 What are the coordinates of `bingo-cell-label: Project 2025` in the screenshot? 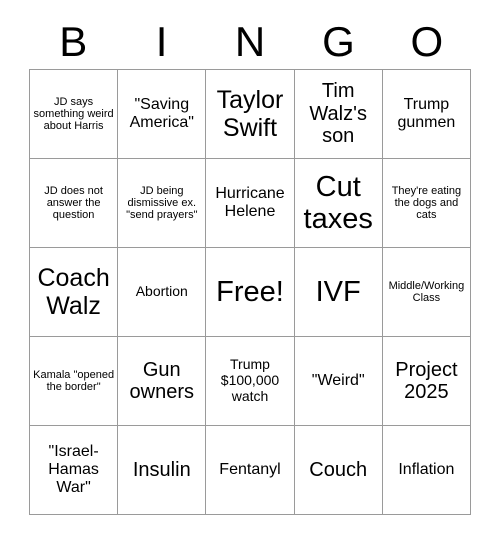 It's located at (426, 380).